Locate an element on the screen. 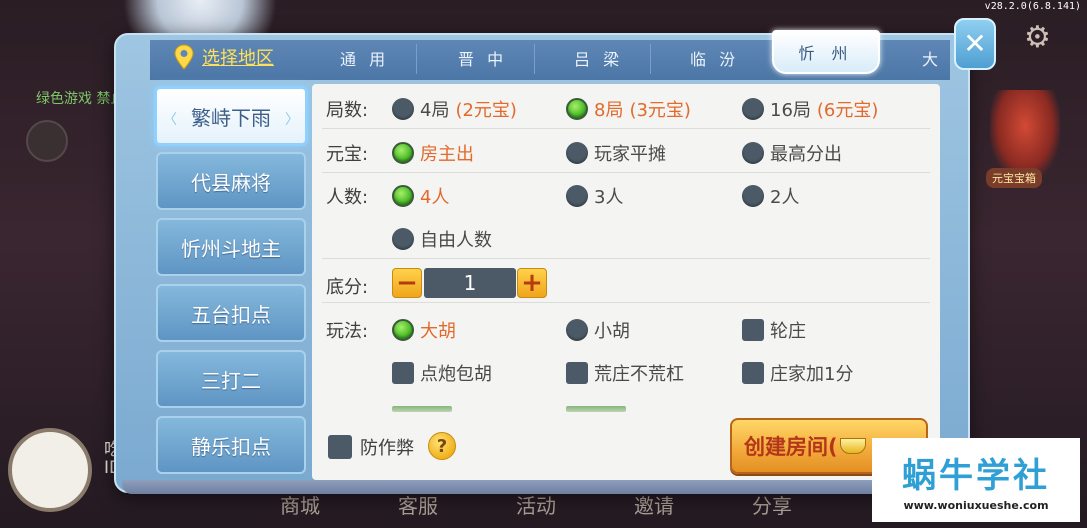  version-text: v28.2.0(6.8.141) is located at coordinates (1032, 6).